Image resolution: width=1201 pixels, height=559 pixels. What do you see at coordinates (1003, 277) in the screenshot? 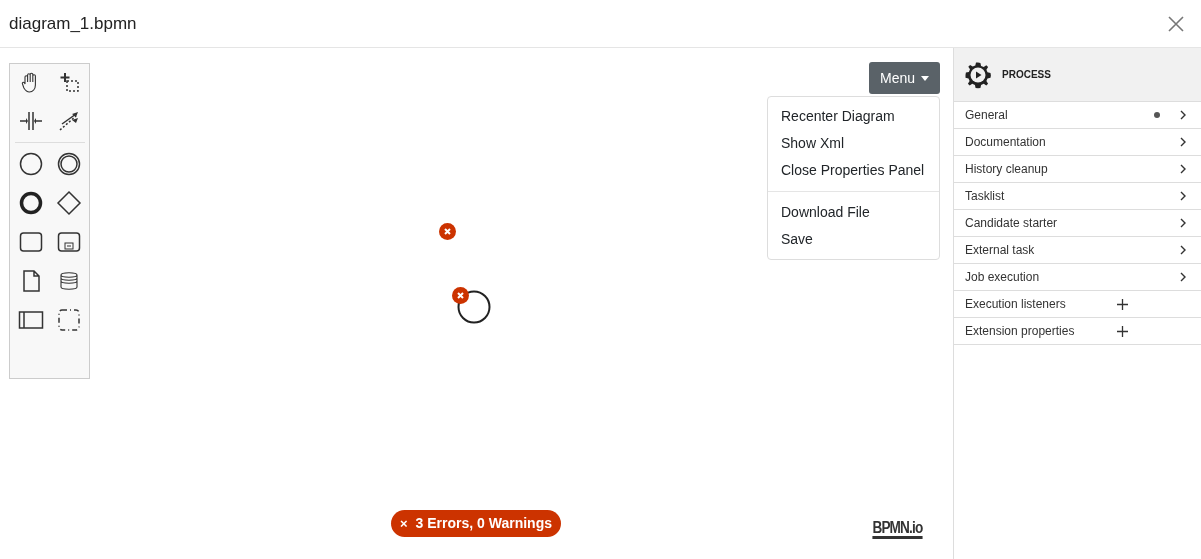
I see `group-label: Job execution` at bounding box center [1003, 277].